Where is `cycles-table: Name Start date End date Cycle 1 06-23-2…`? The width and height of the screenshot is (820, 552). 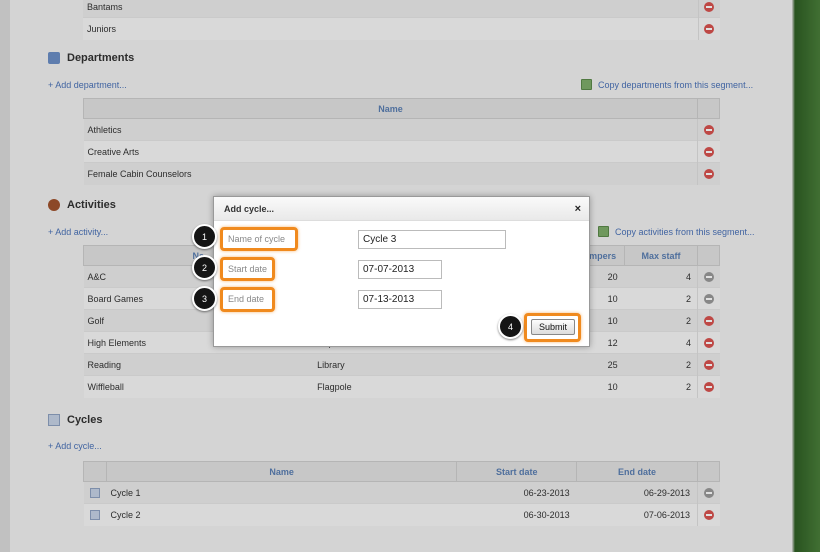 cycles-table: Name Start date End date Cycle 1 06-23-2… is located at coordinates (402, 493).